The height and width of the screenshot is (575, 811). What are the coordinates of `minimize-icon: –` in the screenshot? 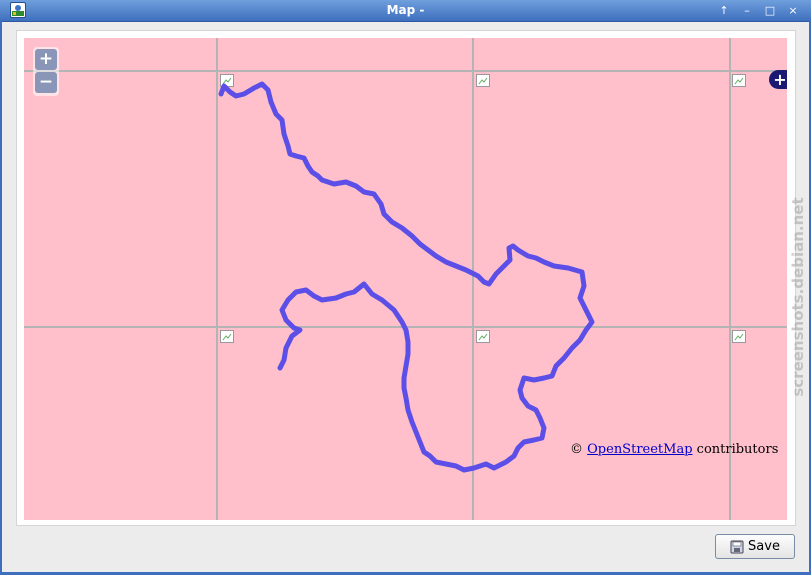 It's located at (747, 10).